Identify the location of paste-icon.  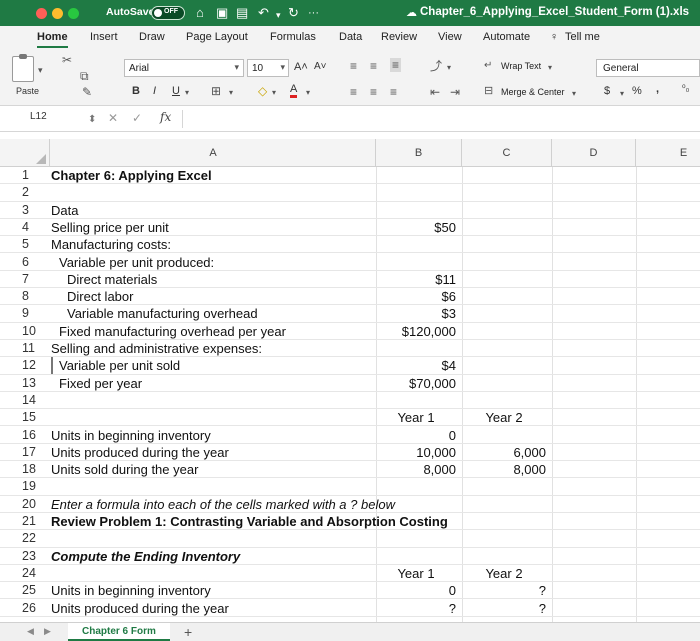
(23, 68).